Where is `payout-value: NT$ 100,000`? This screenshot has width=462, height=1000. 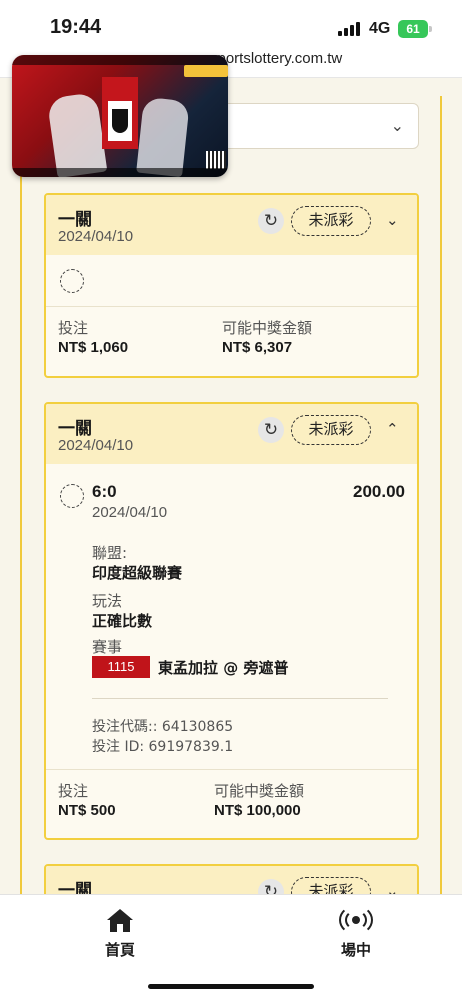 payout-value: NT$ 100,000 is located at coordinates (257, 810).